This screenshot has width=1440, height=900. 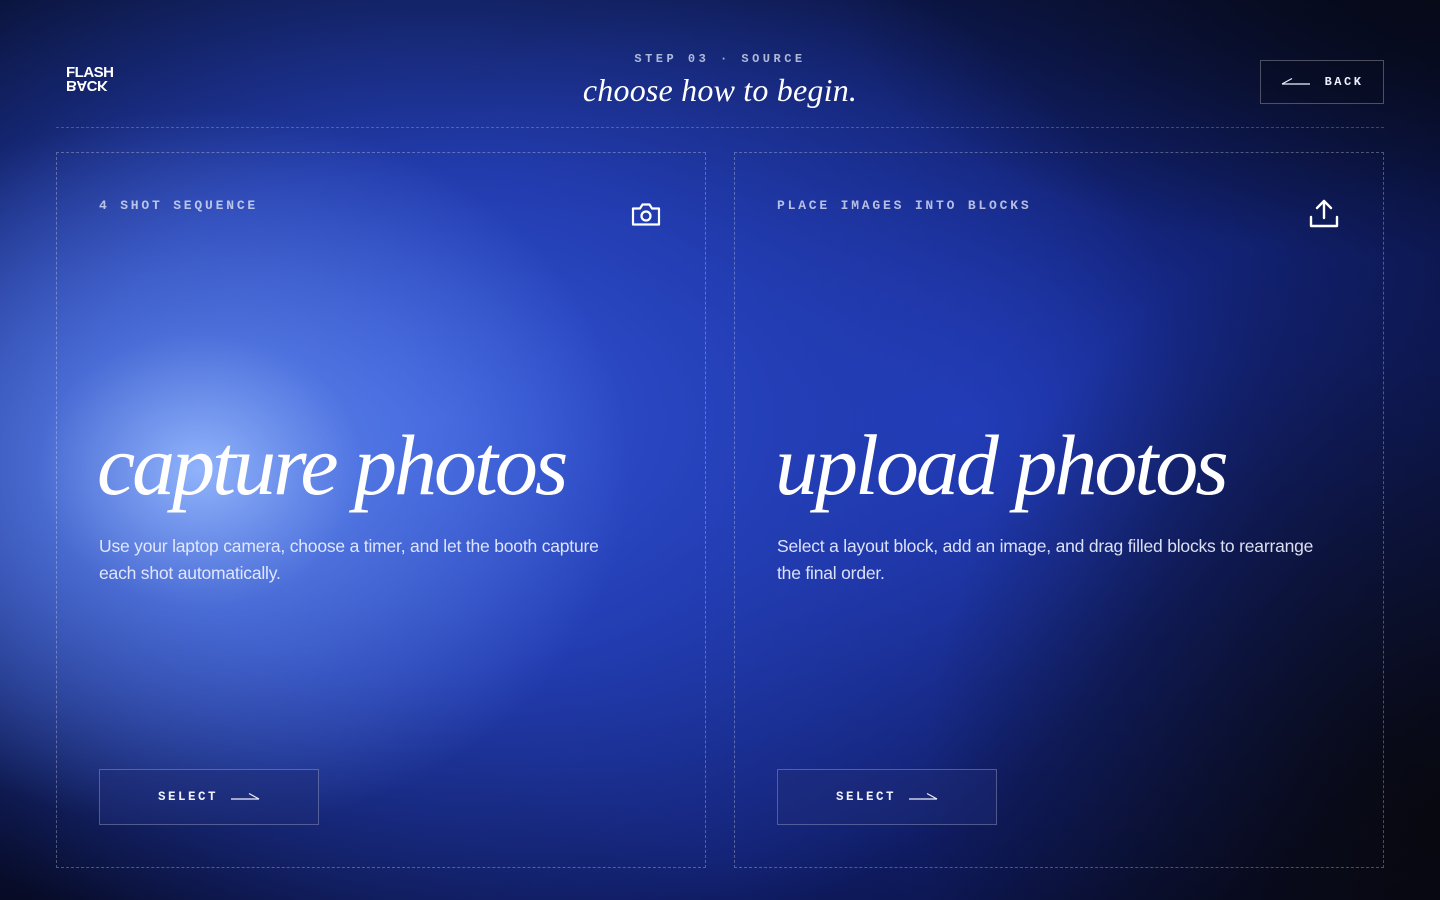 What do you see at coordinates (1002, 465) in the screenshot?
I see `card-title: upload photos` at bounding box center [1002, 465].